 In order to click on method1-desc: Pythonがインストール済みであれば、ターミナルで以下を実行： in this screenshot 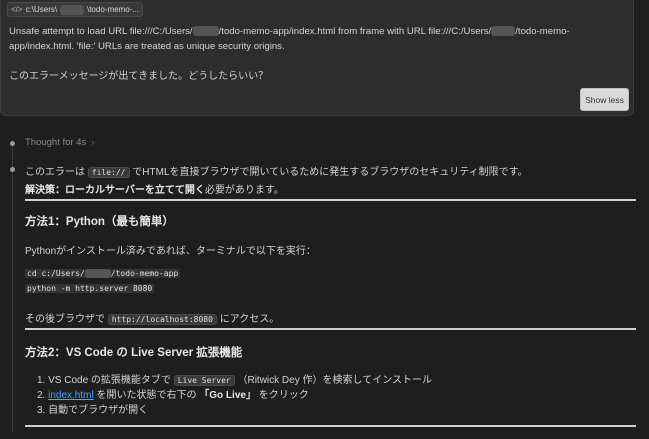, I will do `click(170, 251)`.